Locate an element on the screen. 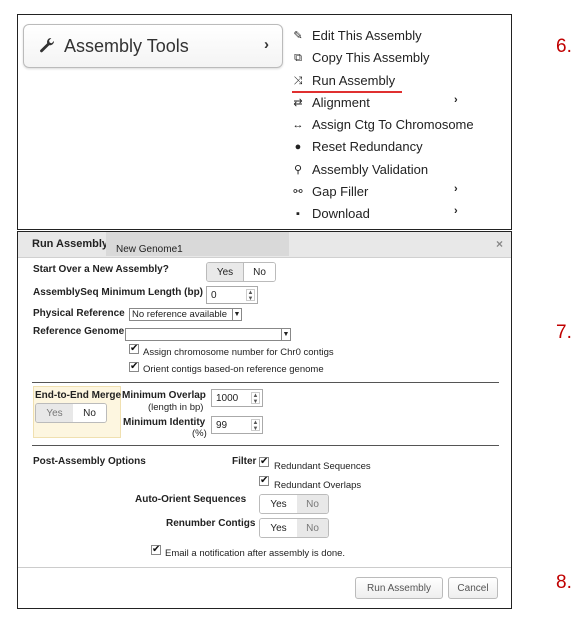 The width and height of the screenshot is (586, 618). menu-item-reset-redundancy: ● Reset Redundancy is located at coordinates (398, 148).